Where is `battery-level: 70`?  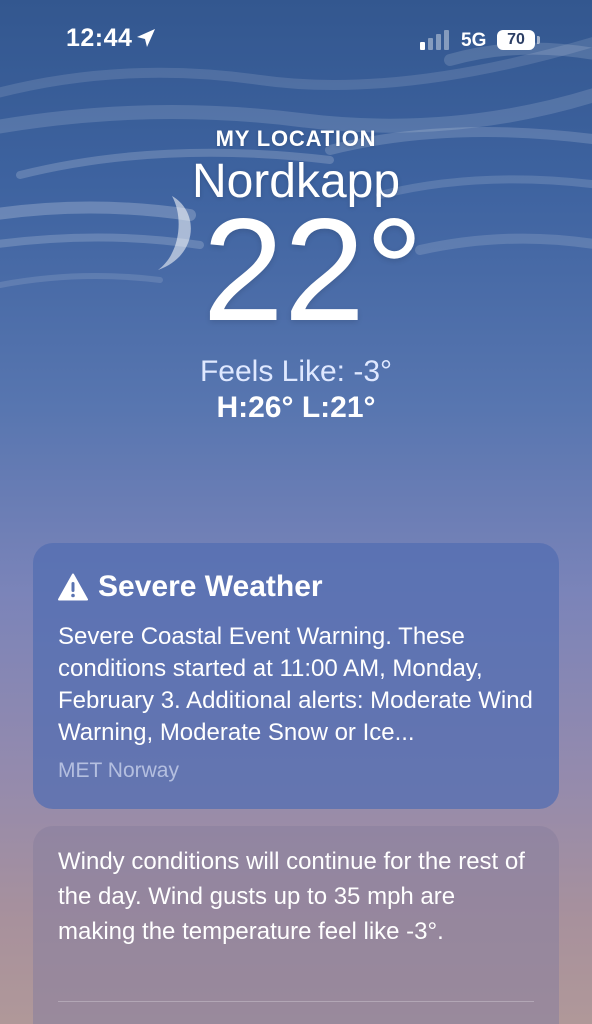 battery-level: 70 is located at coordinates (516, 40).